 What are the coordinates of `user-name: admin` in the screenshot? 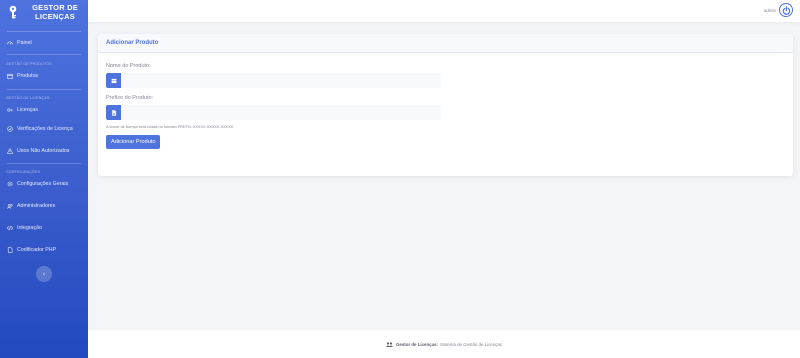 It's located at (769, 10).